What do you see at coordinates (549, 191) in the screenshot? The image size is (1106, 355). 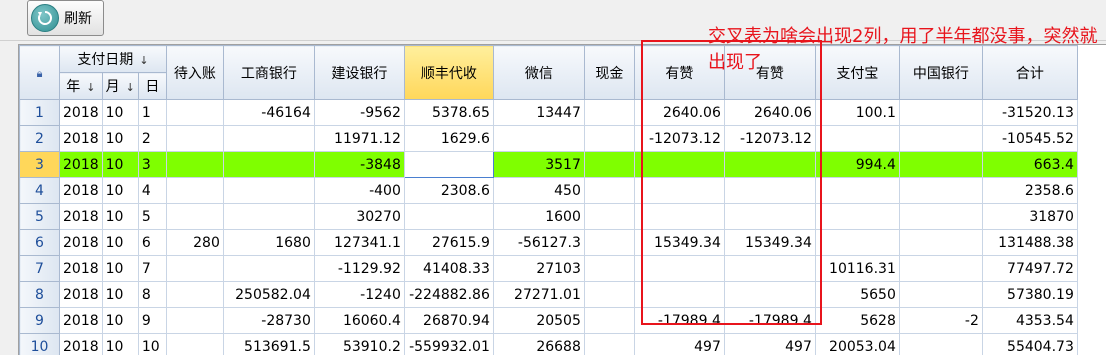 I see `table-row: 42018104-4002308.64502358.6` at bounding box center [549, 191].